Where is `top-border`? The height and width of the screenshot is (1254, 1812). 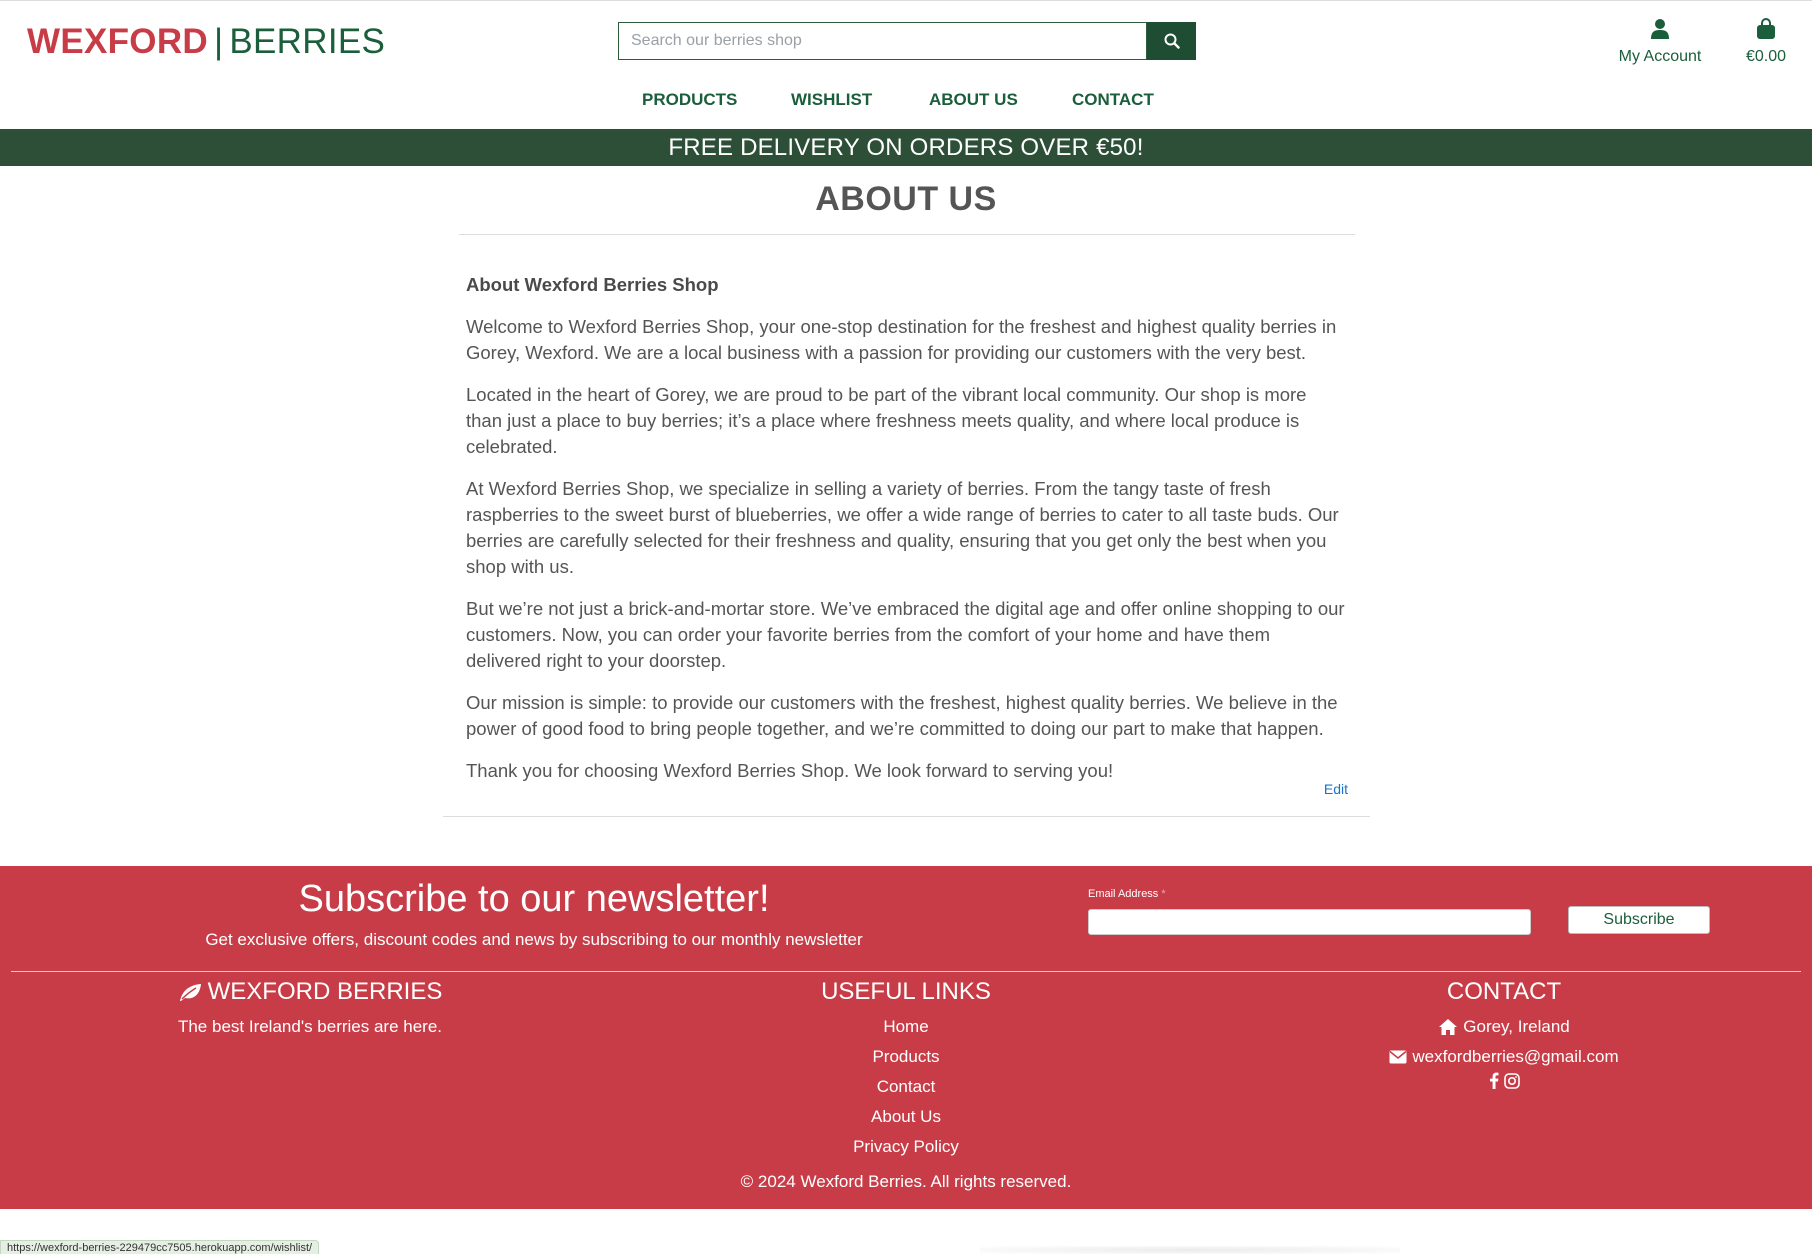
top-border is located at coordinates (906, 0).